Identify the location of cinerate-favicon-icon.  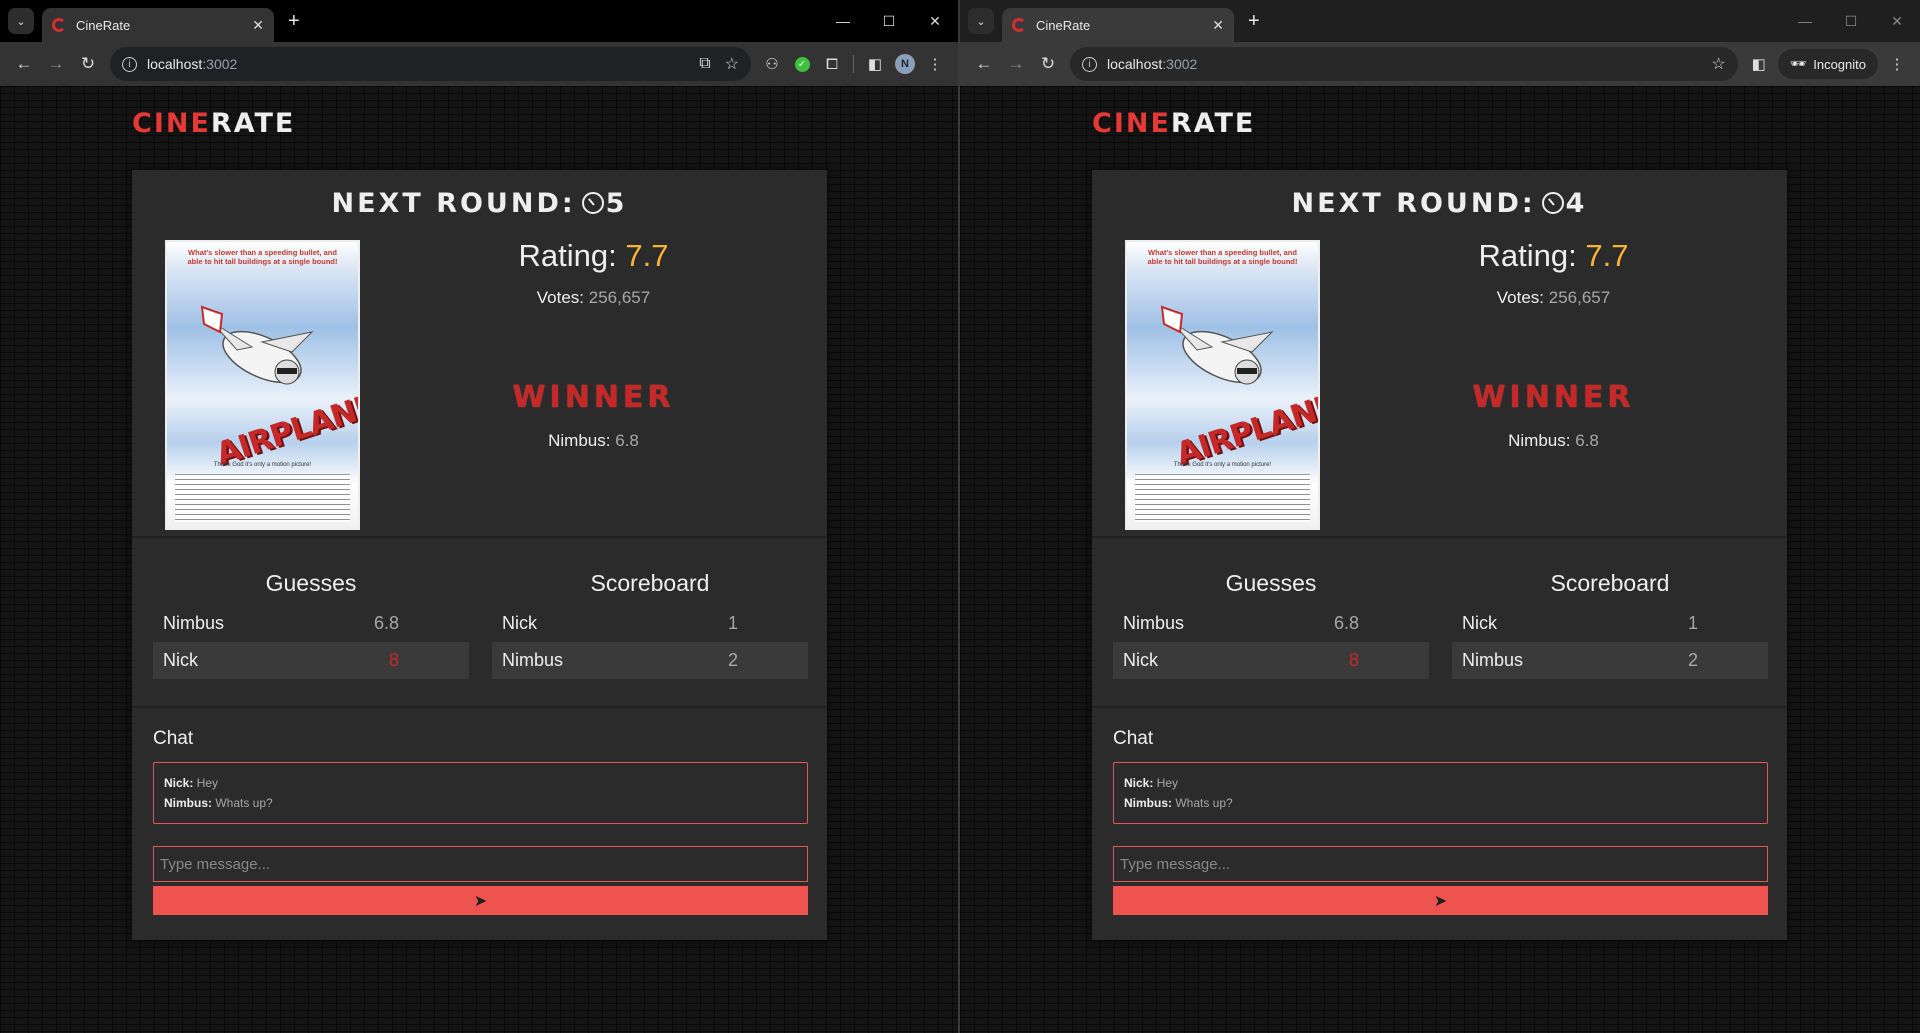
(1019, 25).